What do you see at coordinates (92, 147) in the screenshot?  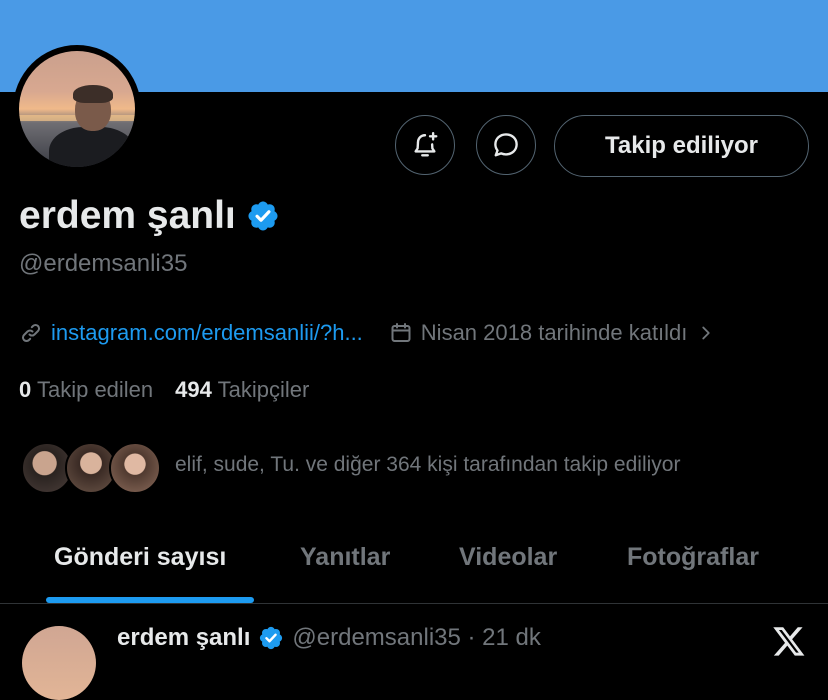 I see `avatar-body` at bounding box center [92, 147].